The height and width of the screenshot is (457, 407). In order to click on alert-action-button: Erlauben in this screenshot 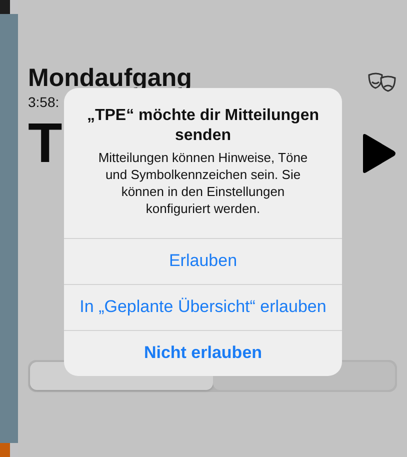, I will do `click(203, 261)`.